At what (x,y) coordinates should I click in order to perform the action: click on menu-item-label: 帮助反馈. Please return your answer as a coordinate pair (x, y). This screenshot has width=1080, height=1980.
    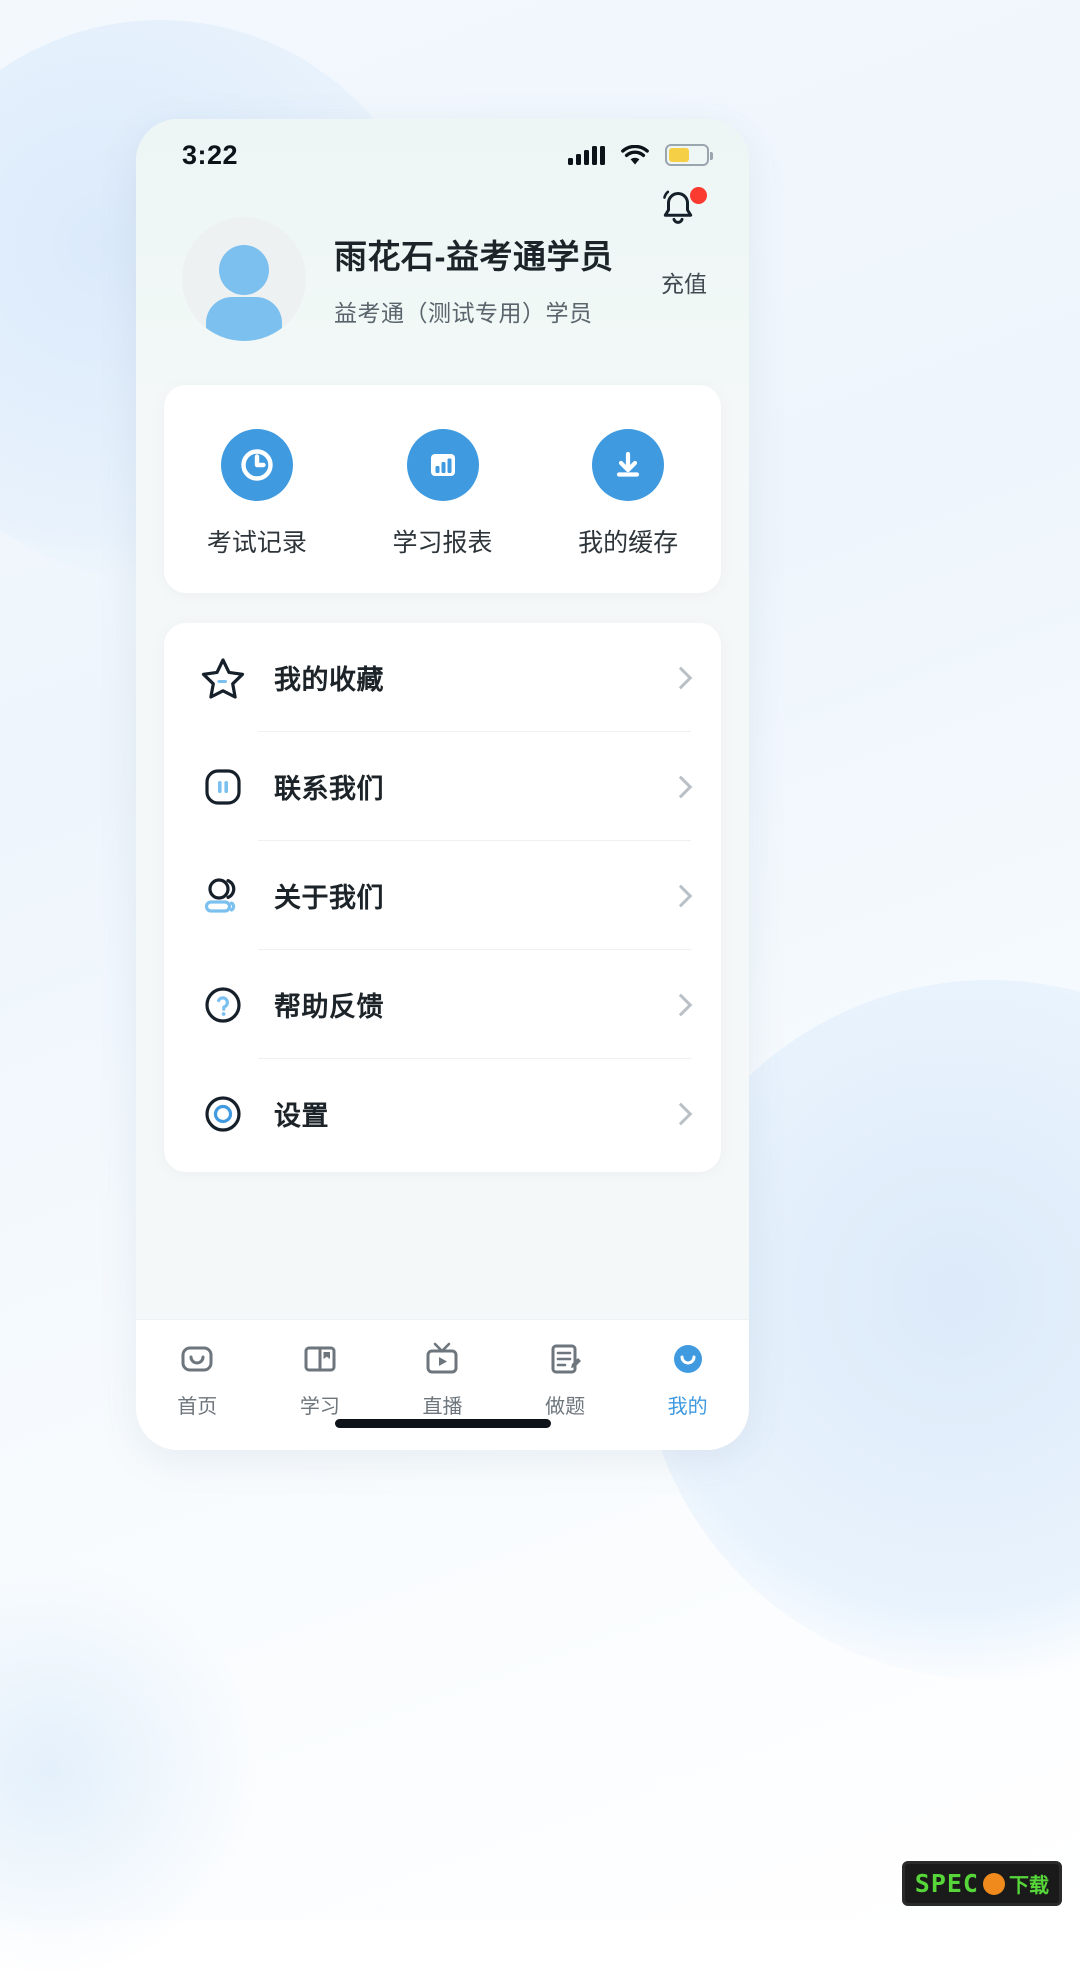
    Looking at the image, I should click on (329, 1007).